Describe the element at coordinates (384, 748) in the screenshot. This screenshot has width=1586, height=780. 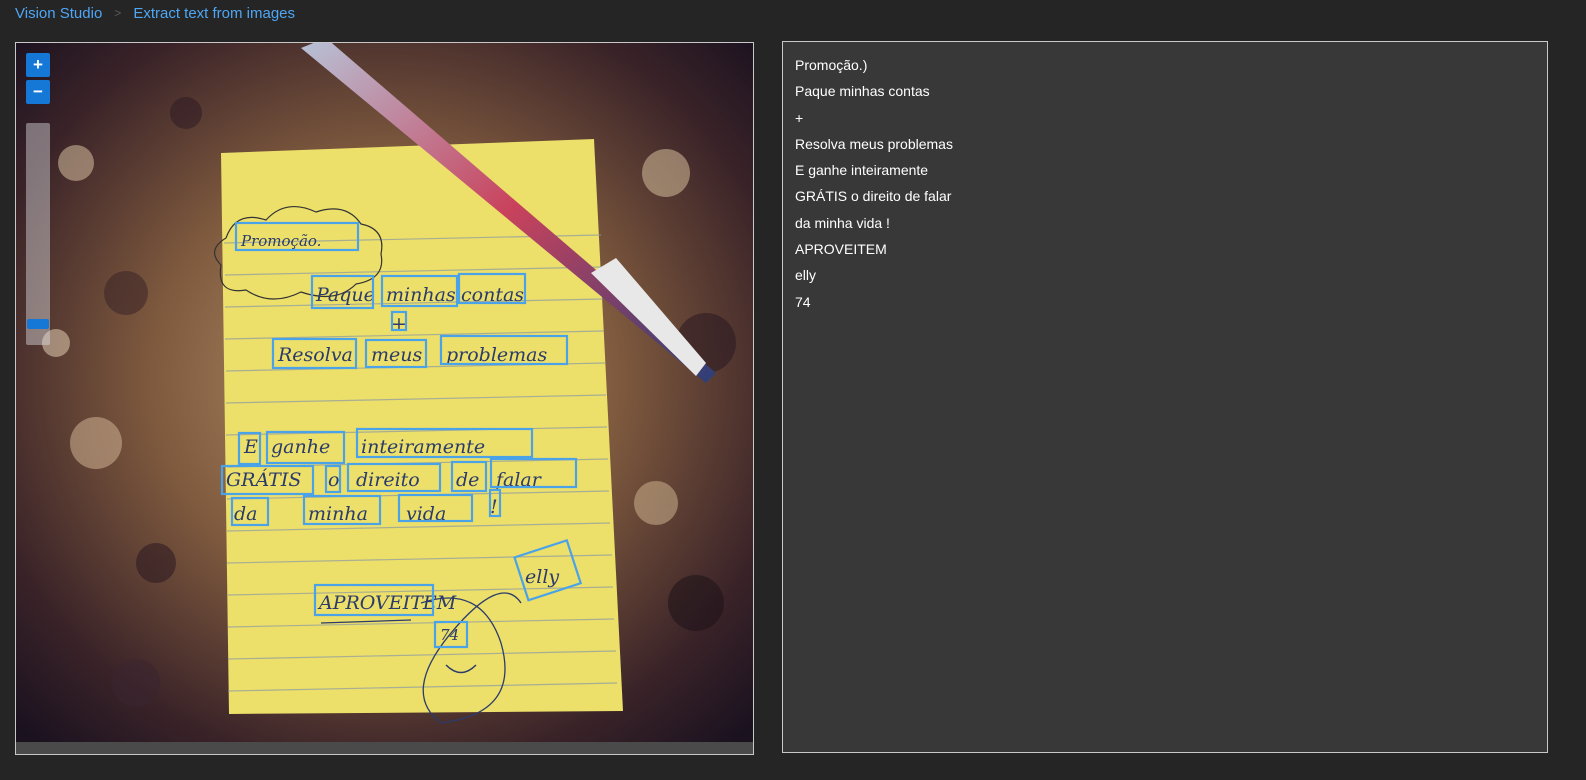
I see `image-bottom-bar` at that location.